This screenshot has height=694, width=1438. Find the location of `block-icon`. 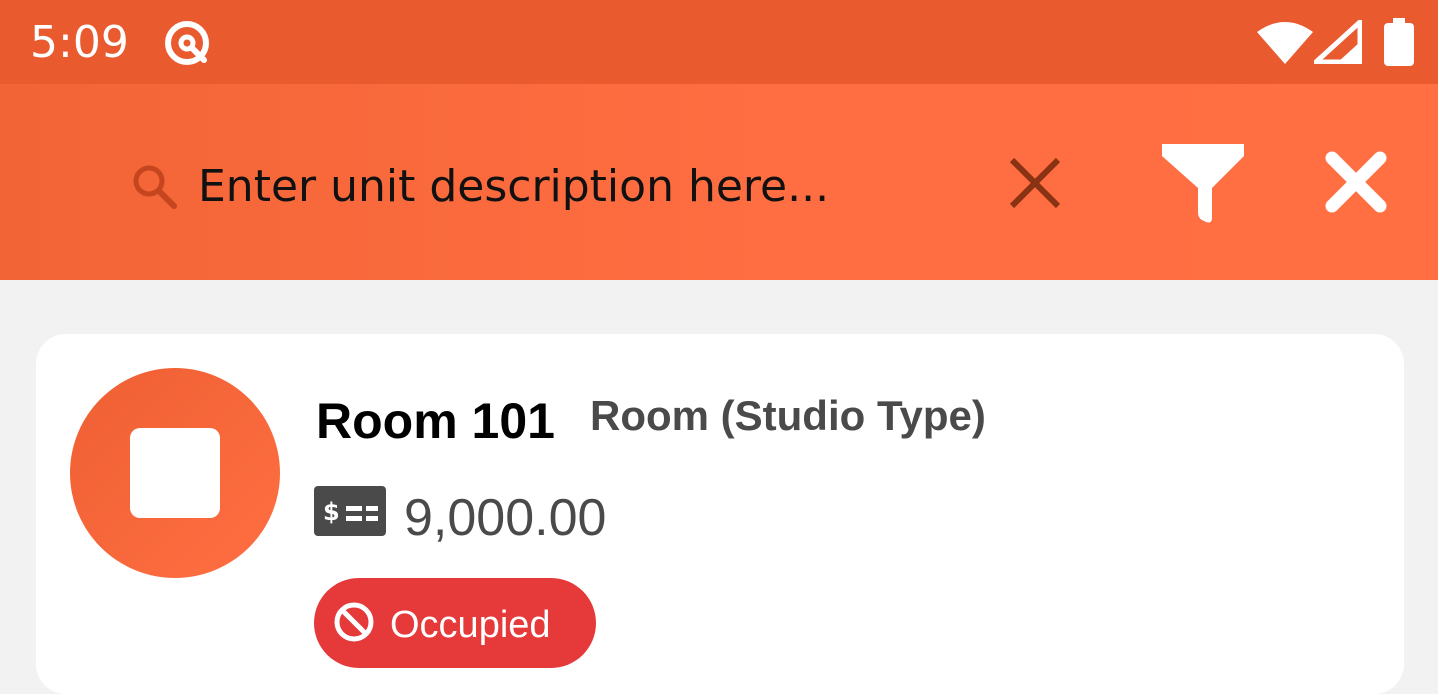

block-icon is located at coordinates (354, 622).